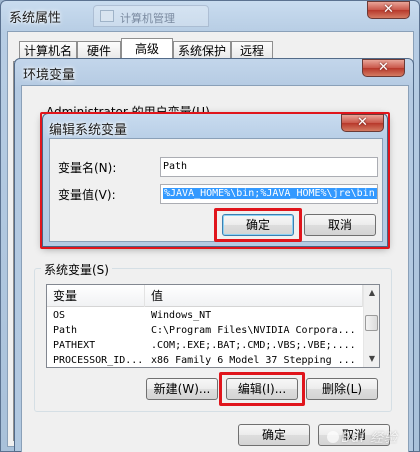  Describe the element at coordinates (181, 315) in the screenshot. I see `list-item-value: Windows_NT` at that location.